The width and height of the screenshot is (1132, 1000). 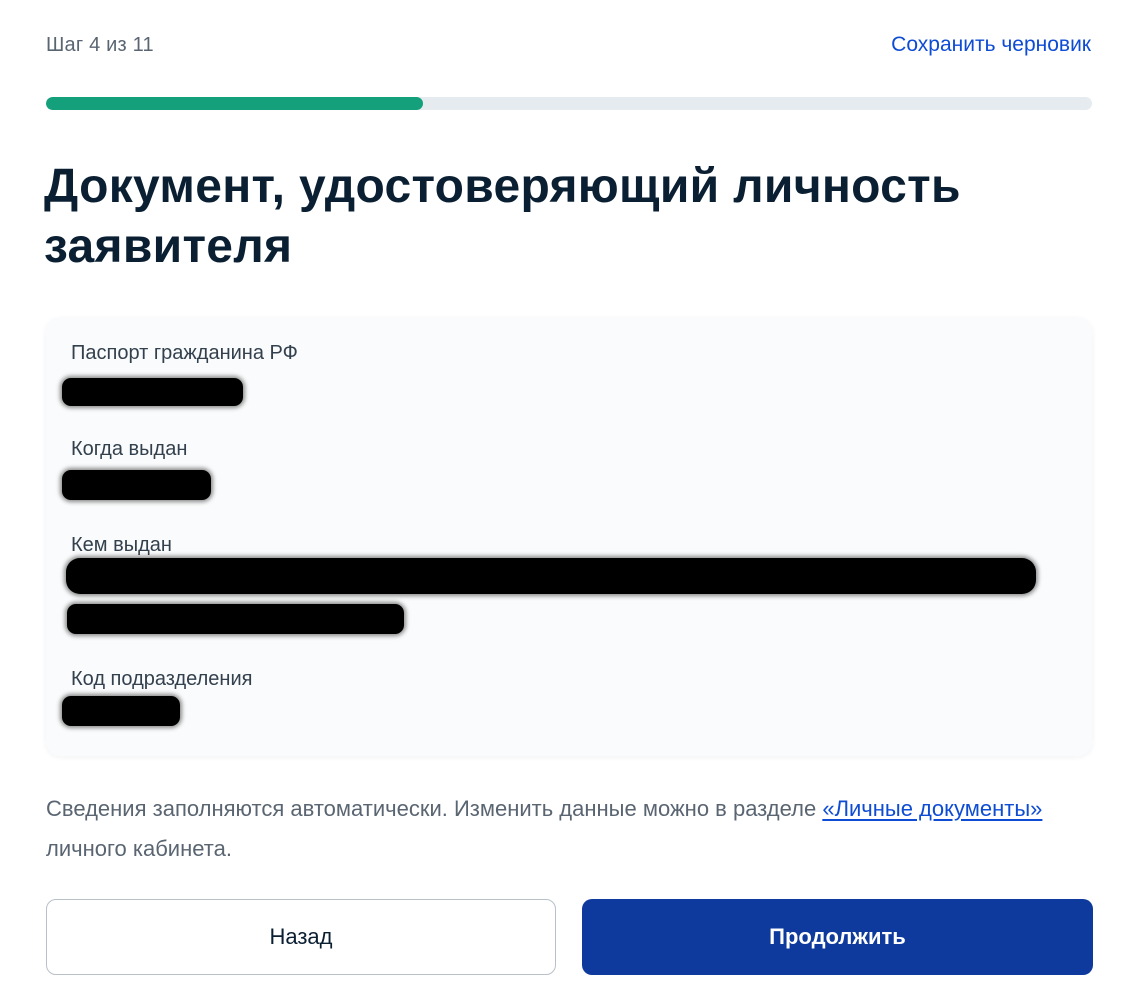 What do you see at coordinates (235, 619) in the screenshot?
I see `issued-by-redacted-line2` at bounding box center [235, 619].